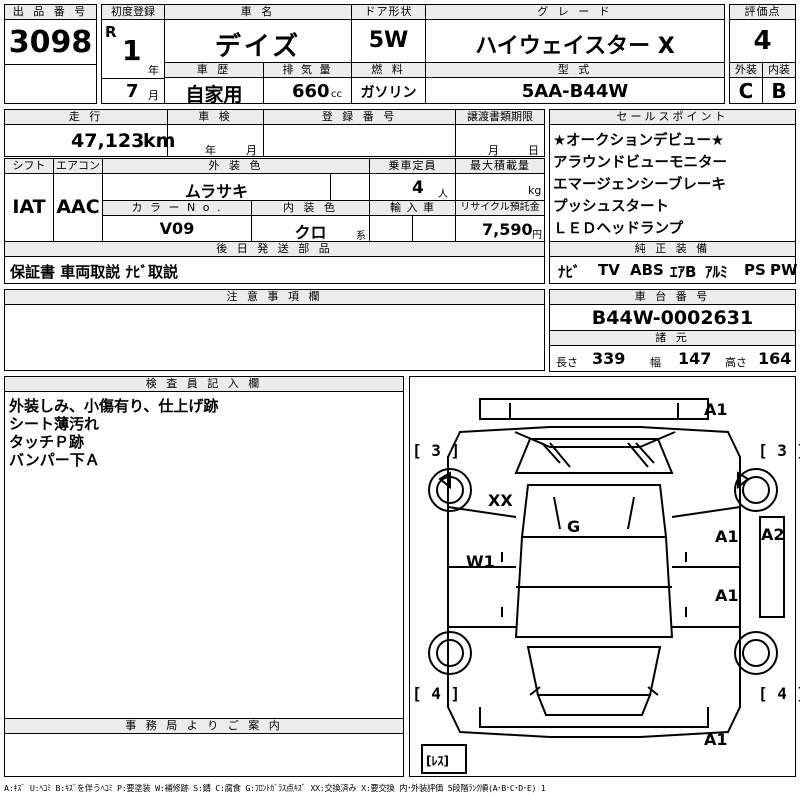 The image size is (800, 800). What do you see at coordinates (493, 150) in the screenshot?
I see `transfer-month-unit: 月` at bounding box center [493, 150].